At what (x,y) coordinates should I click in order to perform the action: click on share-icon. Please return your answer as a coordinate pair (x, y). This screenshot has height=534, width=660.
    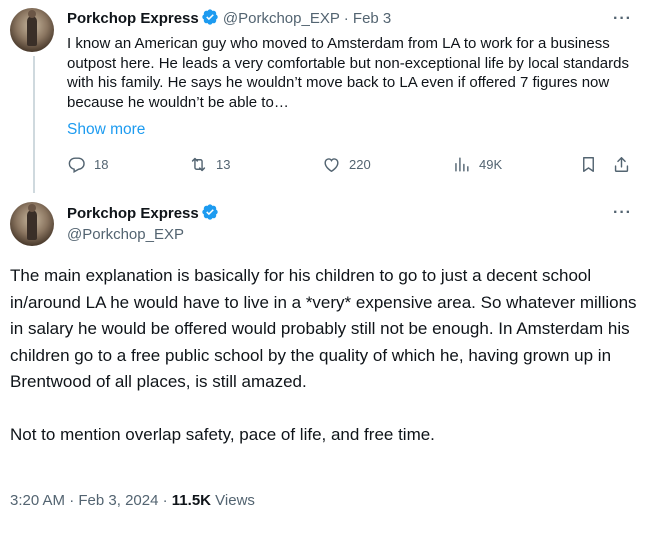
    Looking at the image, I should click on (621, 164).